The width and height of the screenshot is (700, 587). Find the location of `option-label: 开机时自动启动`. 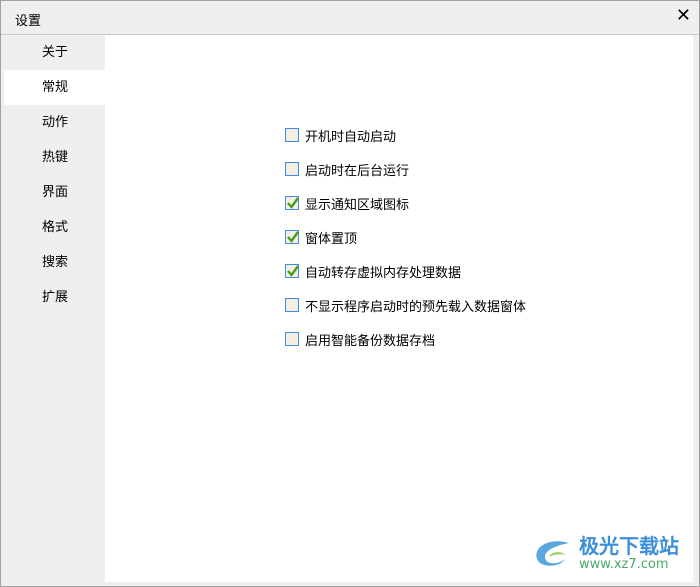

option-label: 开机时自动启动 is located at coordinates (351, 137).